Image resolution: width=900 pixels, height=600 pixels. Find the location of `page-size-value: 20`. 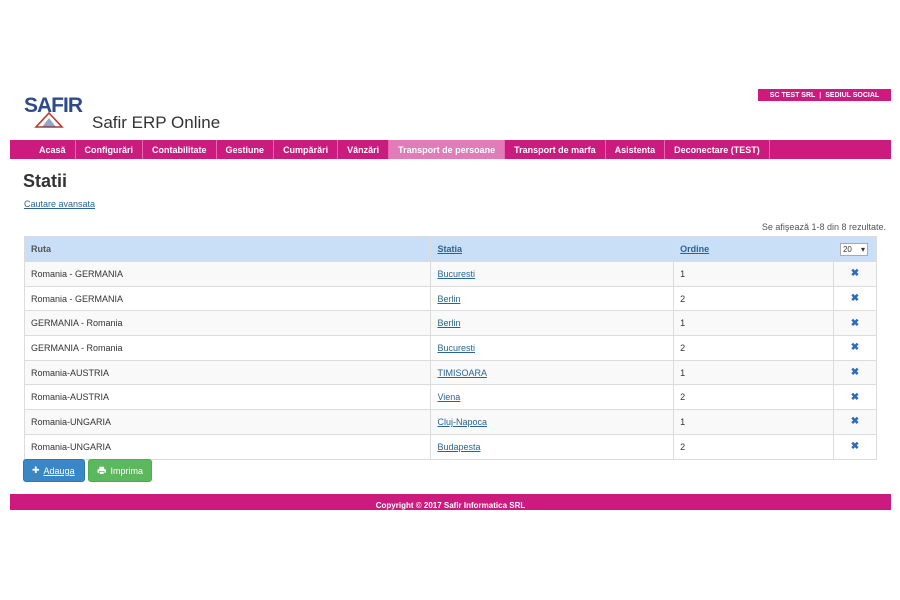

page-size-value: 20 is located at coordinates (847, 249).